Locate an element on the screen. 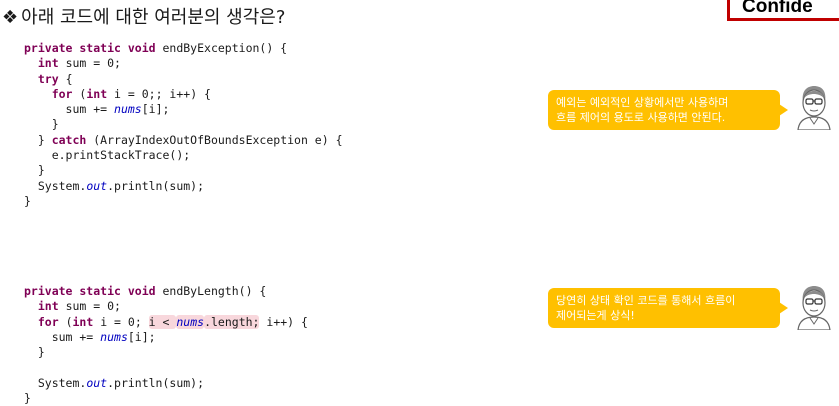 Image resolution: width=839 pixels, height=406 pixels. code-line: e.printStackTrace(); is located at coordinates (183, 155).